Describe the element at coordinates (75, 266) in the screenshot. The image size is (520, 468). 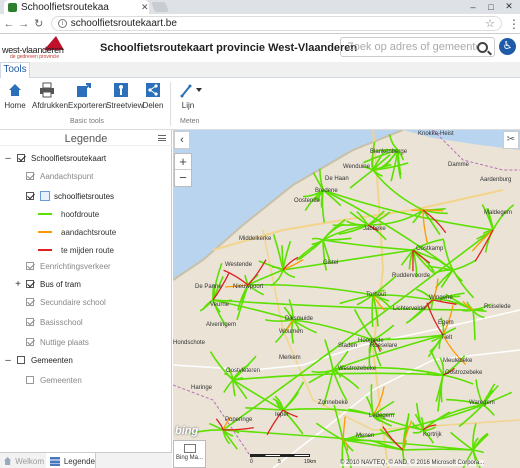
I see `layer-label: Eenrichtingsverkeer` at that location.